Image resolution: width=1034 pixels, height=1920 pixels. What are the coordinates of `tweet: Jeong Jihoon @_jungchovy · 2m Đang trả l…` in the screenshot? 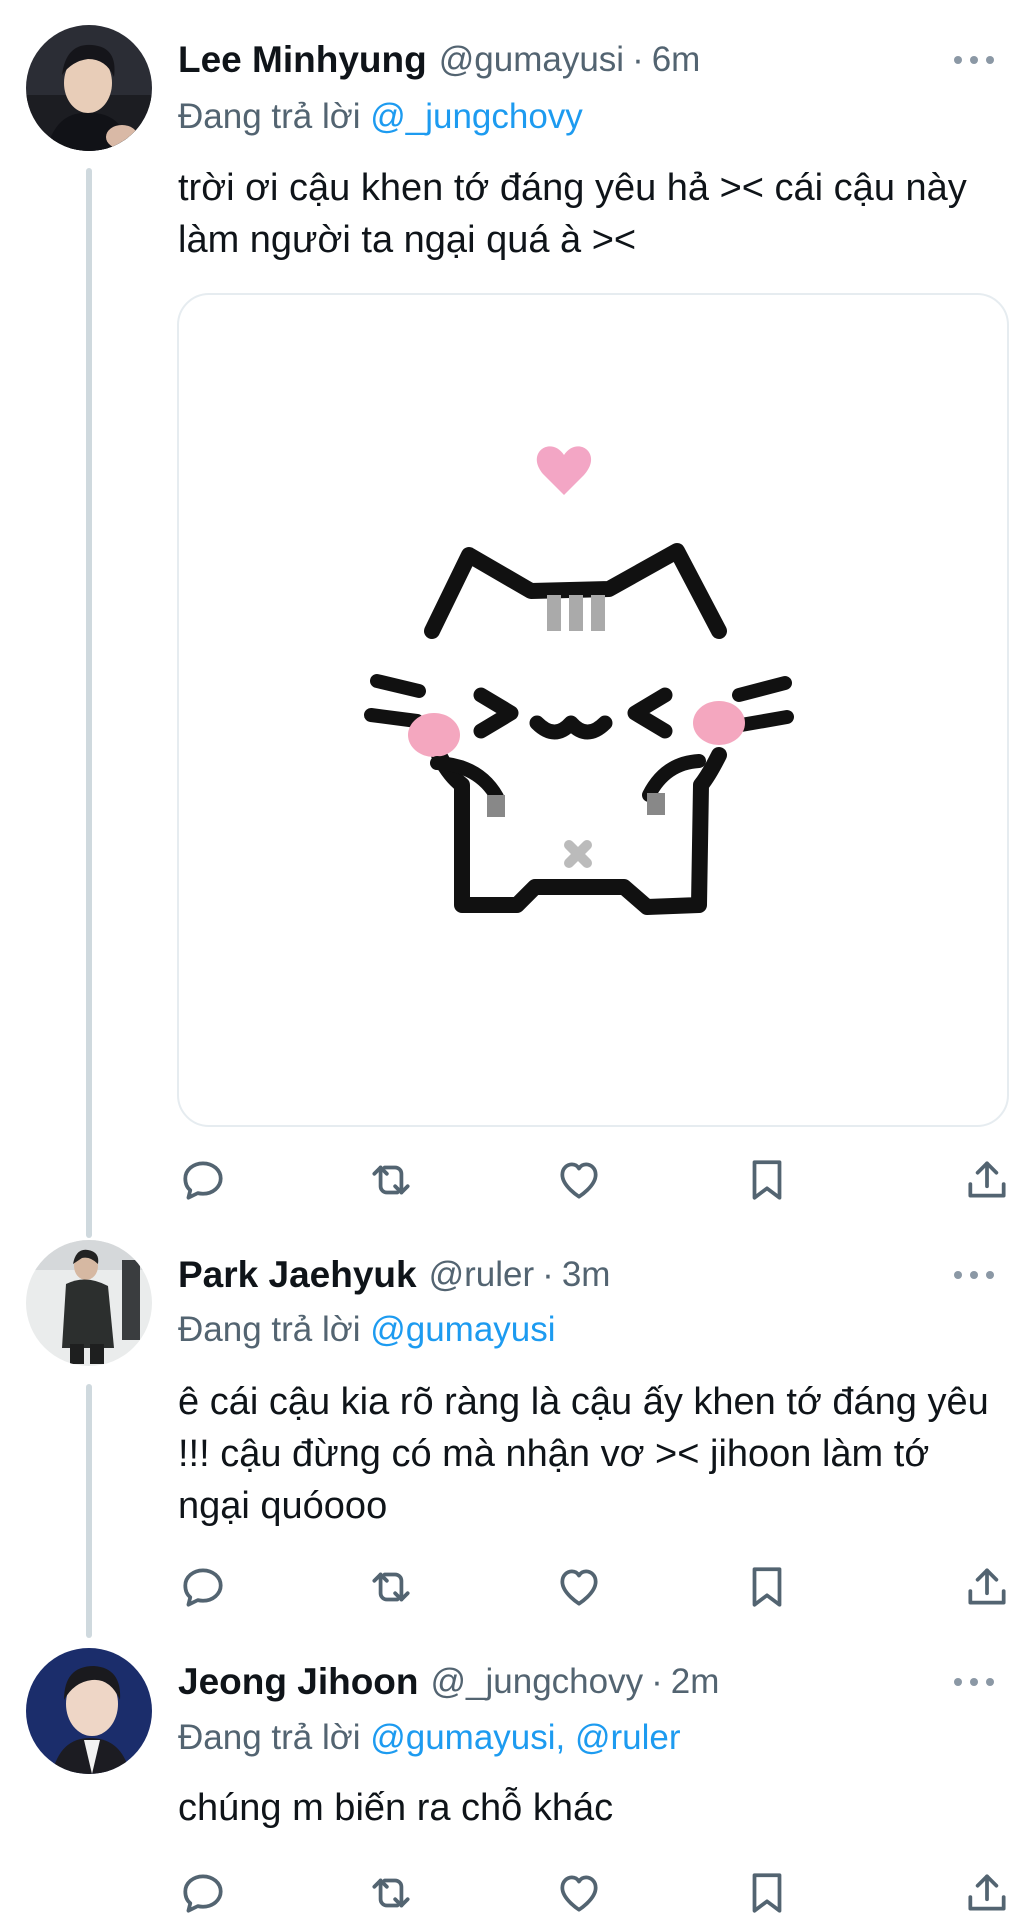 It's located at (517, 1784).